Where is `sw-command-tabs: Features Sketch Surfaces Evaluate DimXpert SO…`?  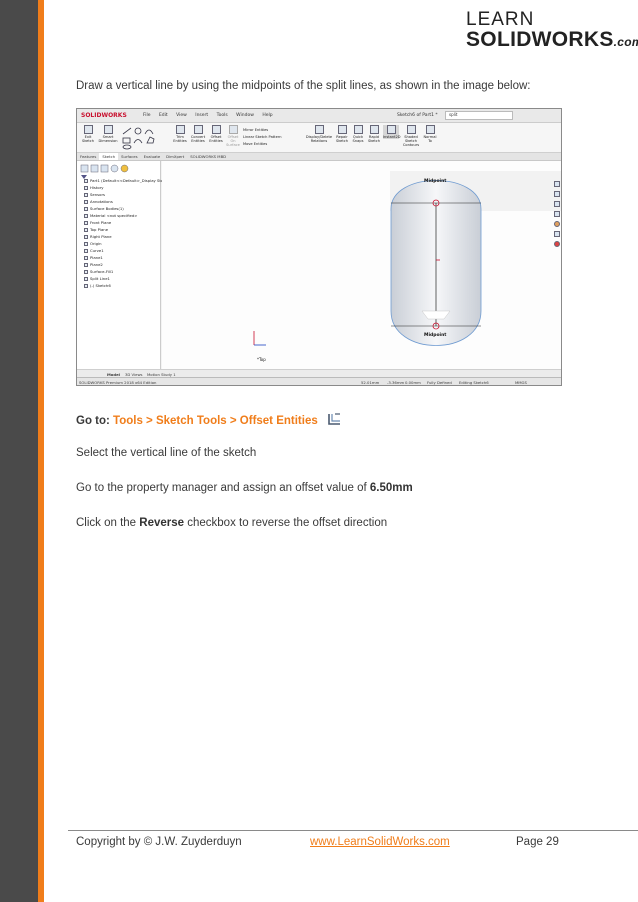 sw-command-tabs: Features Sketch Surfaces Evaluate DimXpert SO… is located at coordinates (319, 157).